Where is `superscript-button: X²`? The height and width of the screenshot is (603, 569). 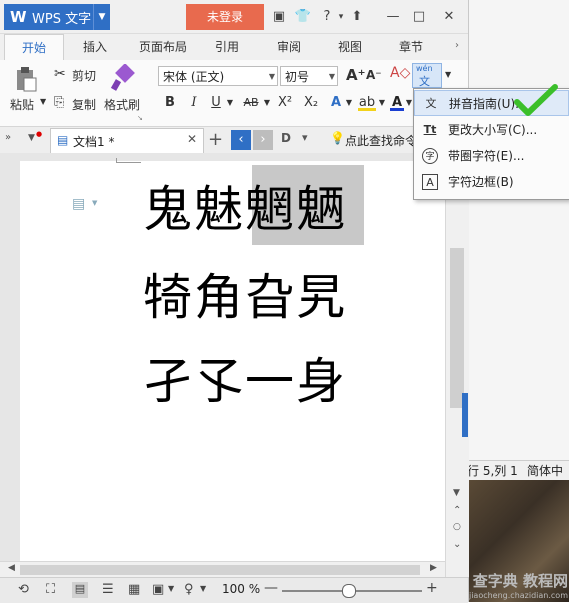
superscript-button: X² is located at coordinates (285, 103).